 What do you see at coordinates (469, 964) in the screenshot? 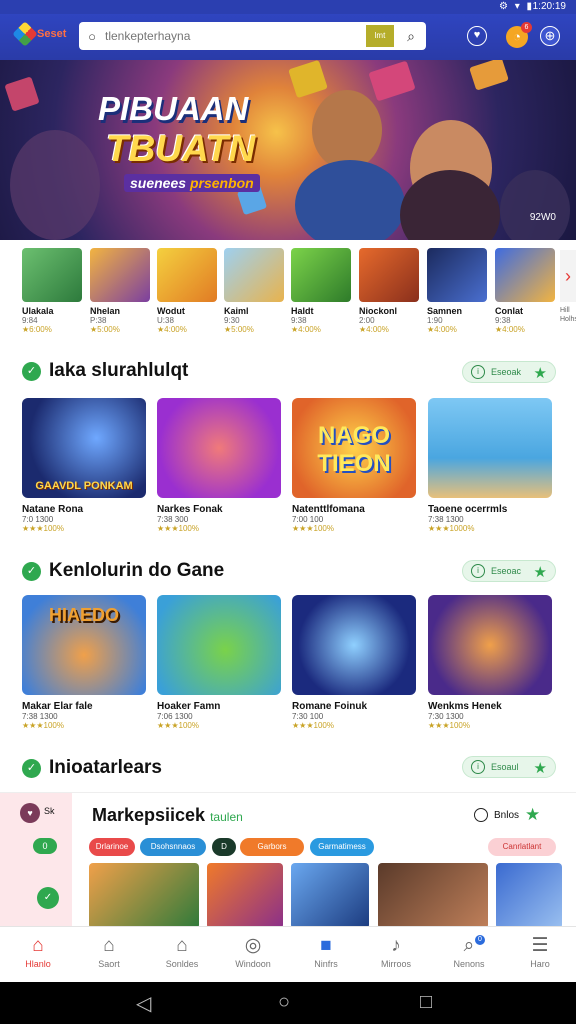
I see `nav-label: Nenons` at bounding box center [469, 964].